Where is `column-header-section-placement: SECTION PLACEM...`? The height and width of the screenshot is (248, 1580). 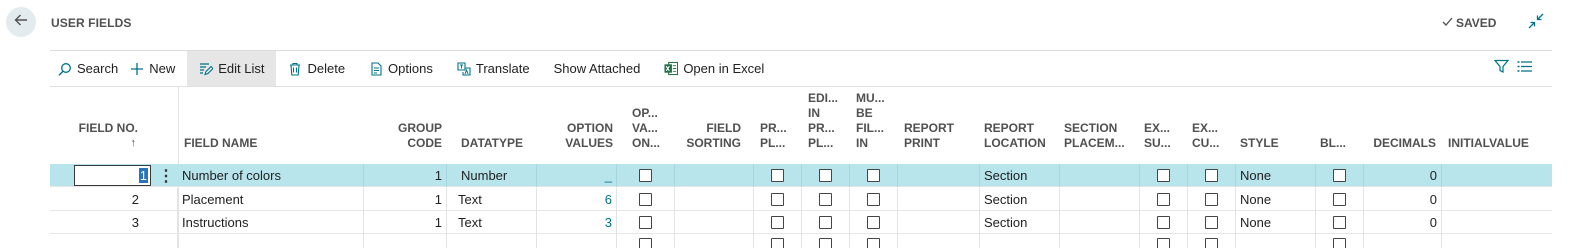 column-header-section-placement: SECTION PLACEM... is located at coordinates (1102, 123).